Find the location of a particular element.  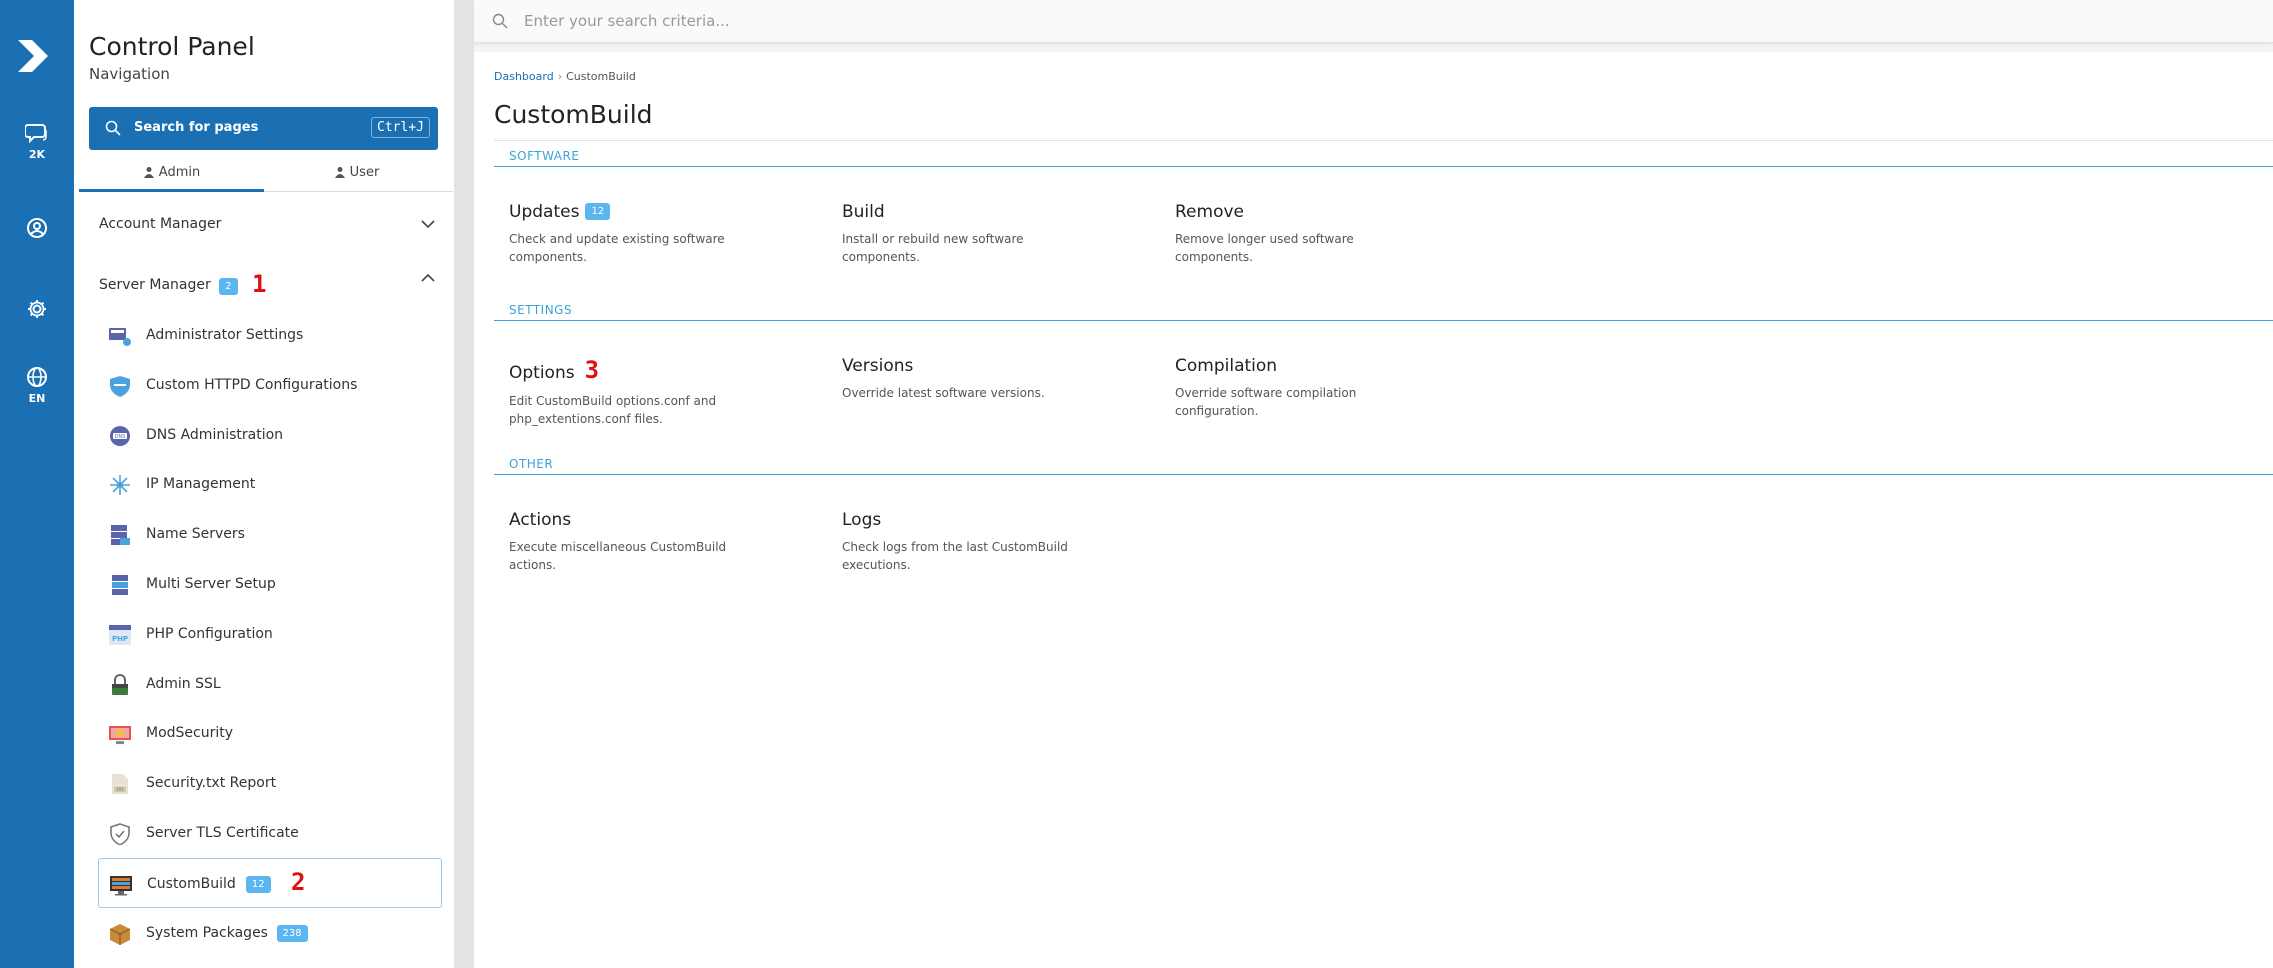

chevron-up-icon is located at coordinates (428, 277).